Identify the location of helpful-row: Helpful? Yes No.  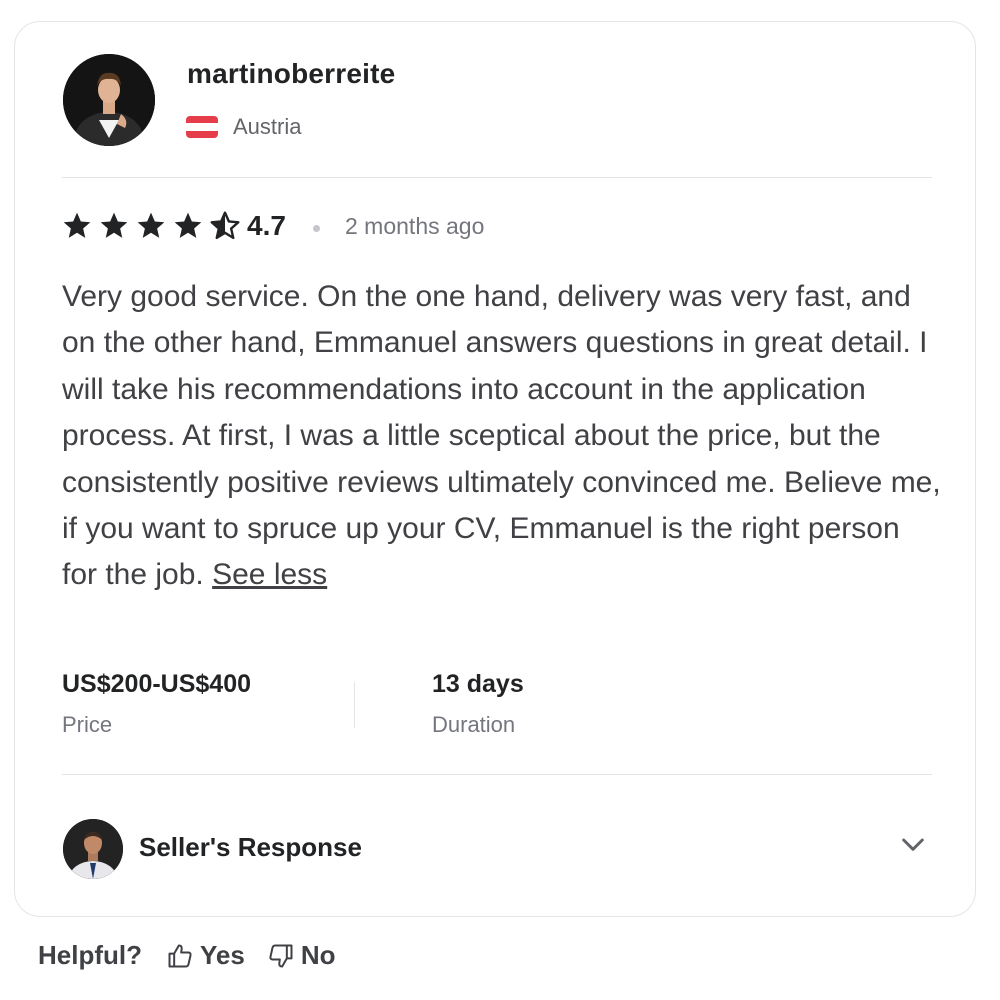
(198, 955).